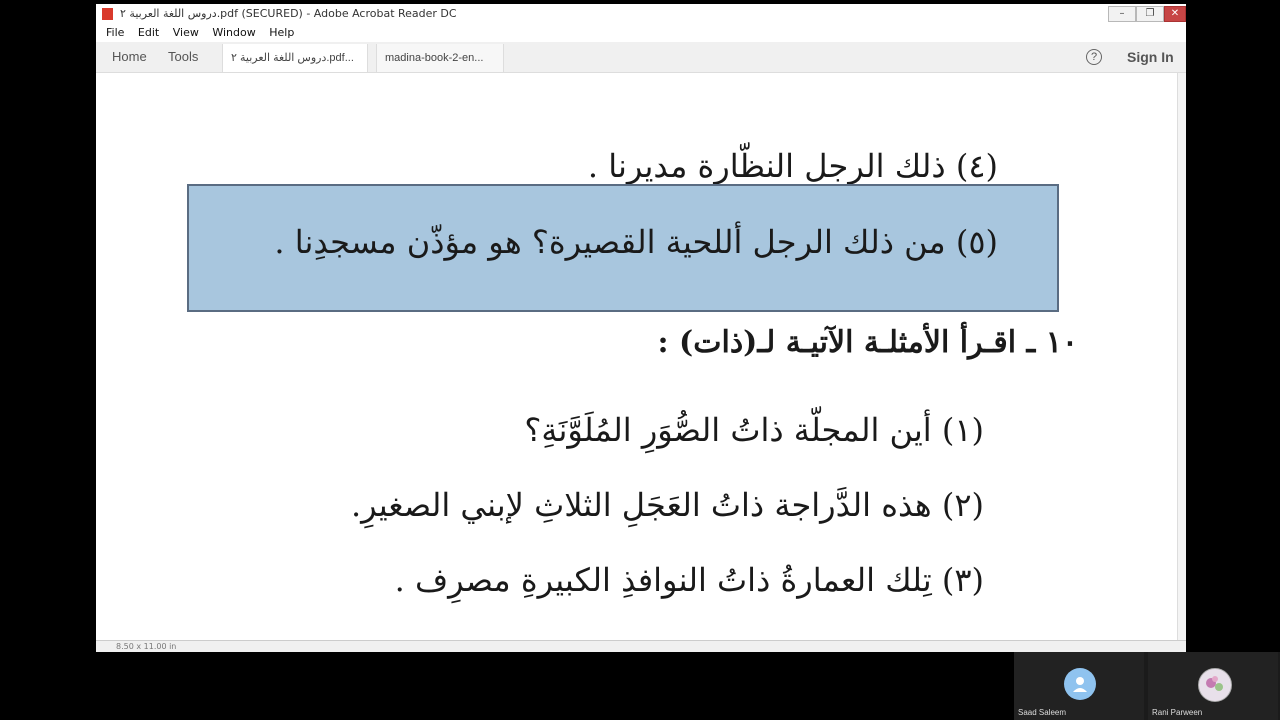  Describe the element at coordinates (1150, 57) in the screenshot. I see `sign-in-button: Sign In` at that location.